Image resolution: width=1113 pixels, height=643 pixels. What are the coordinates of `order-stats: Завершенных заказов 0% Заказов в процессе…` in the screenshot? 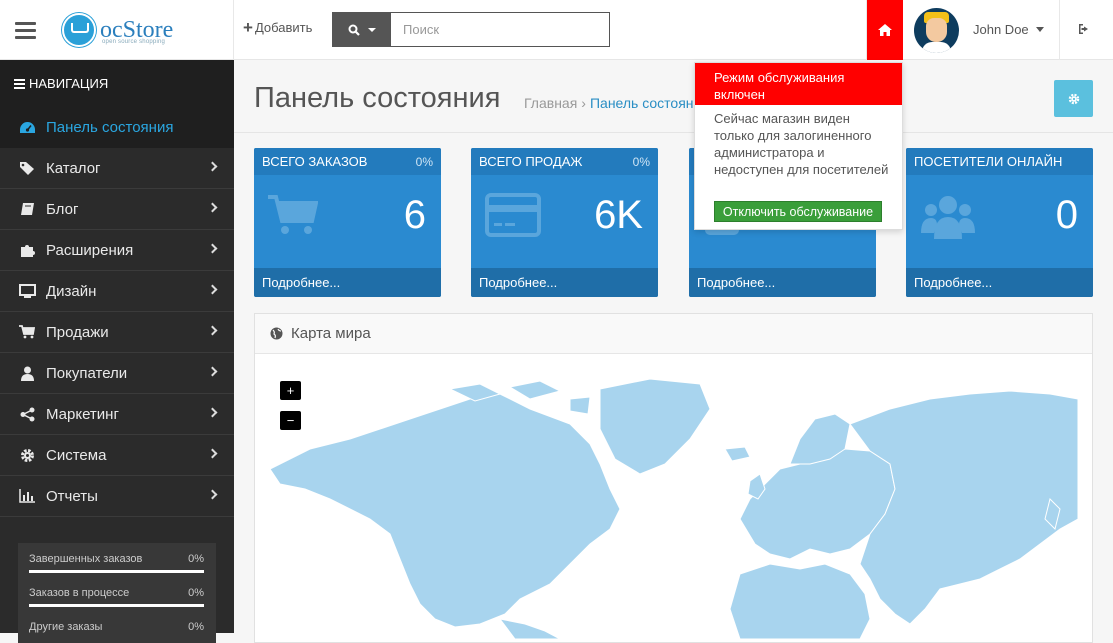 It's located at (117, 593).